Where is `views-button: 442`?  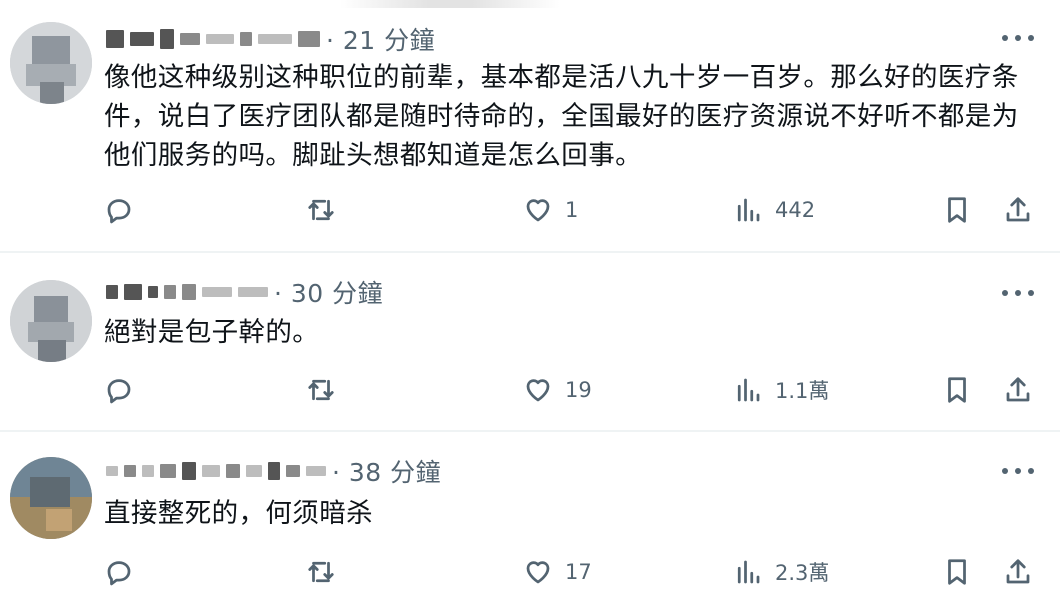
views-button: 442 is located at coordinates (774, 210).